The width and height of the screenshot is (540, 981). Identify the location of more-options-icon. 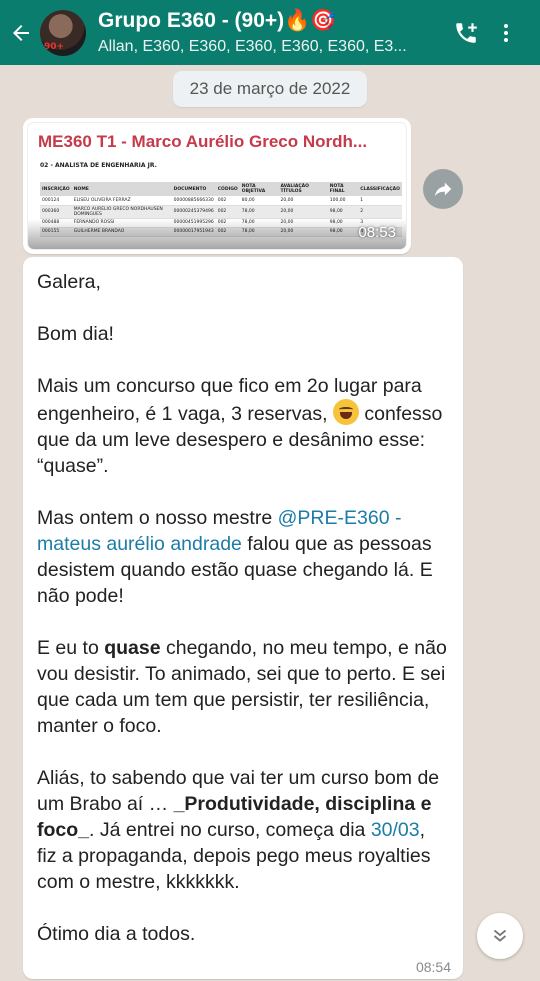
(506, 32).